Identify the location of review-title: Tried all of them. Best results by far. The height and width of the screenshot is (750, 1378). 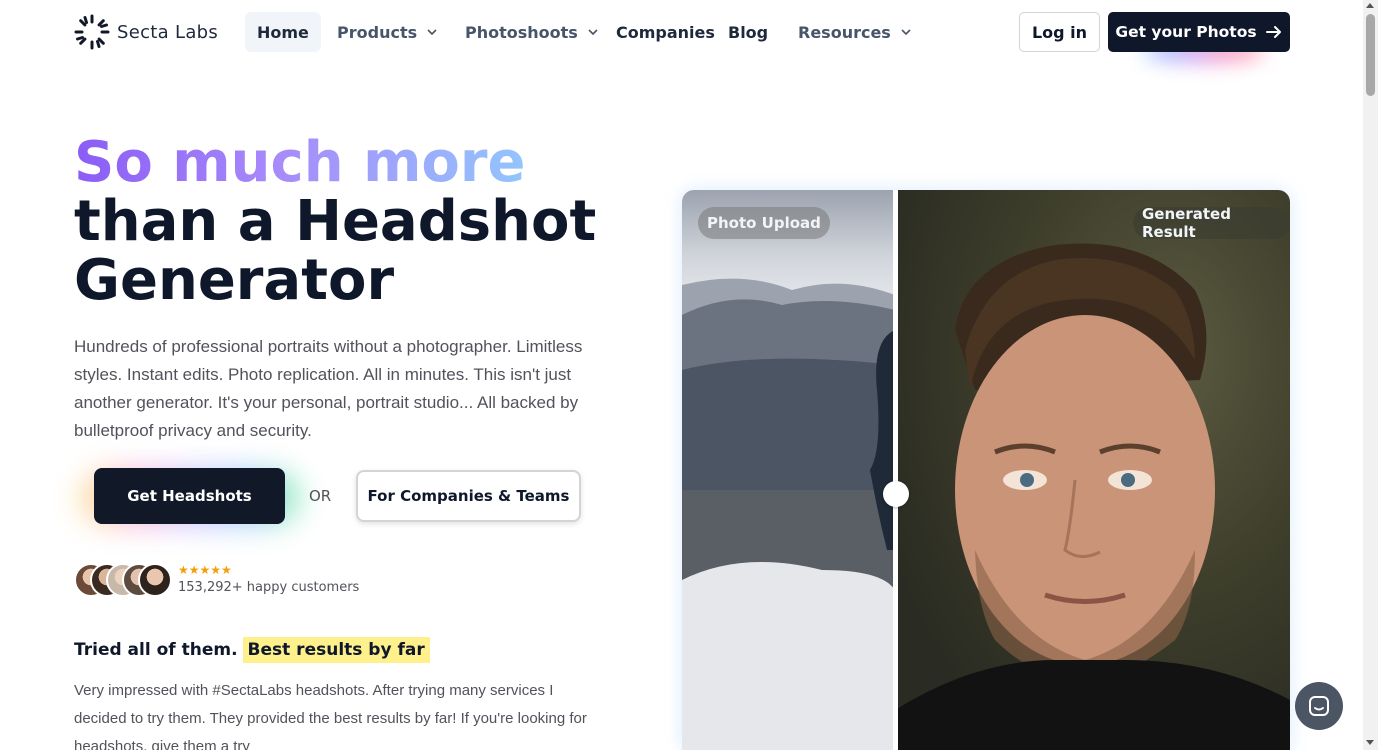
(252, 650).